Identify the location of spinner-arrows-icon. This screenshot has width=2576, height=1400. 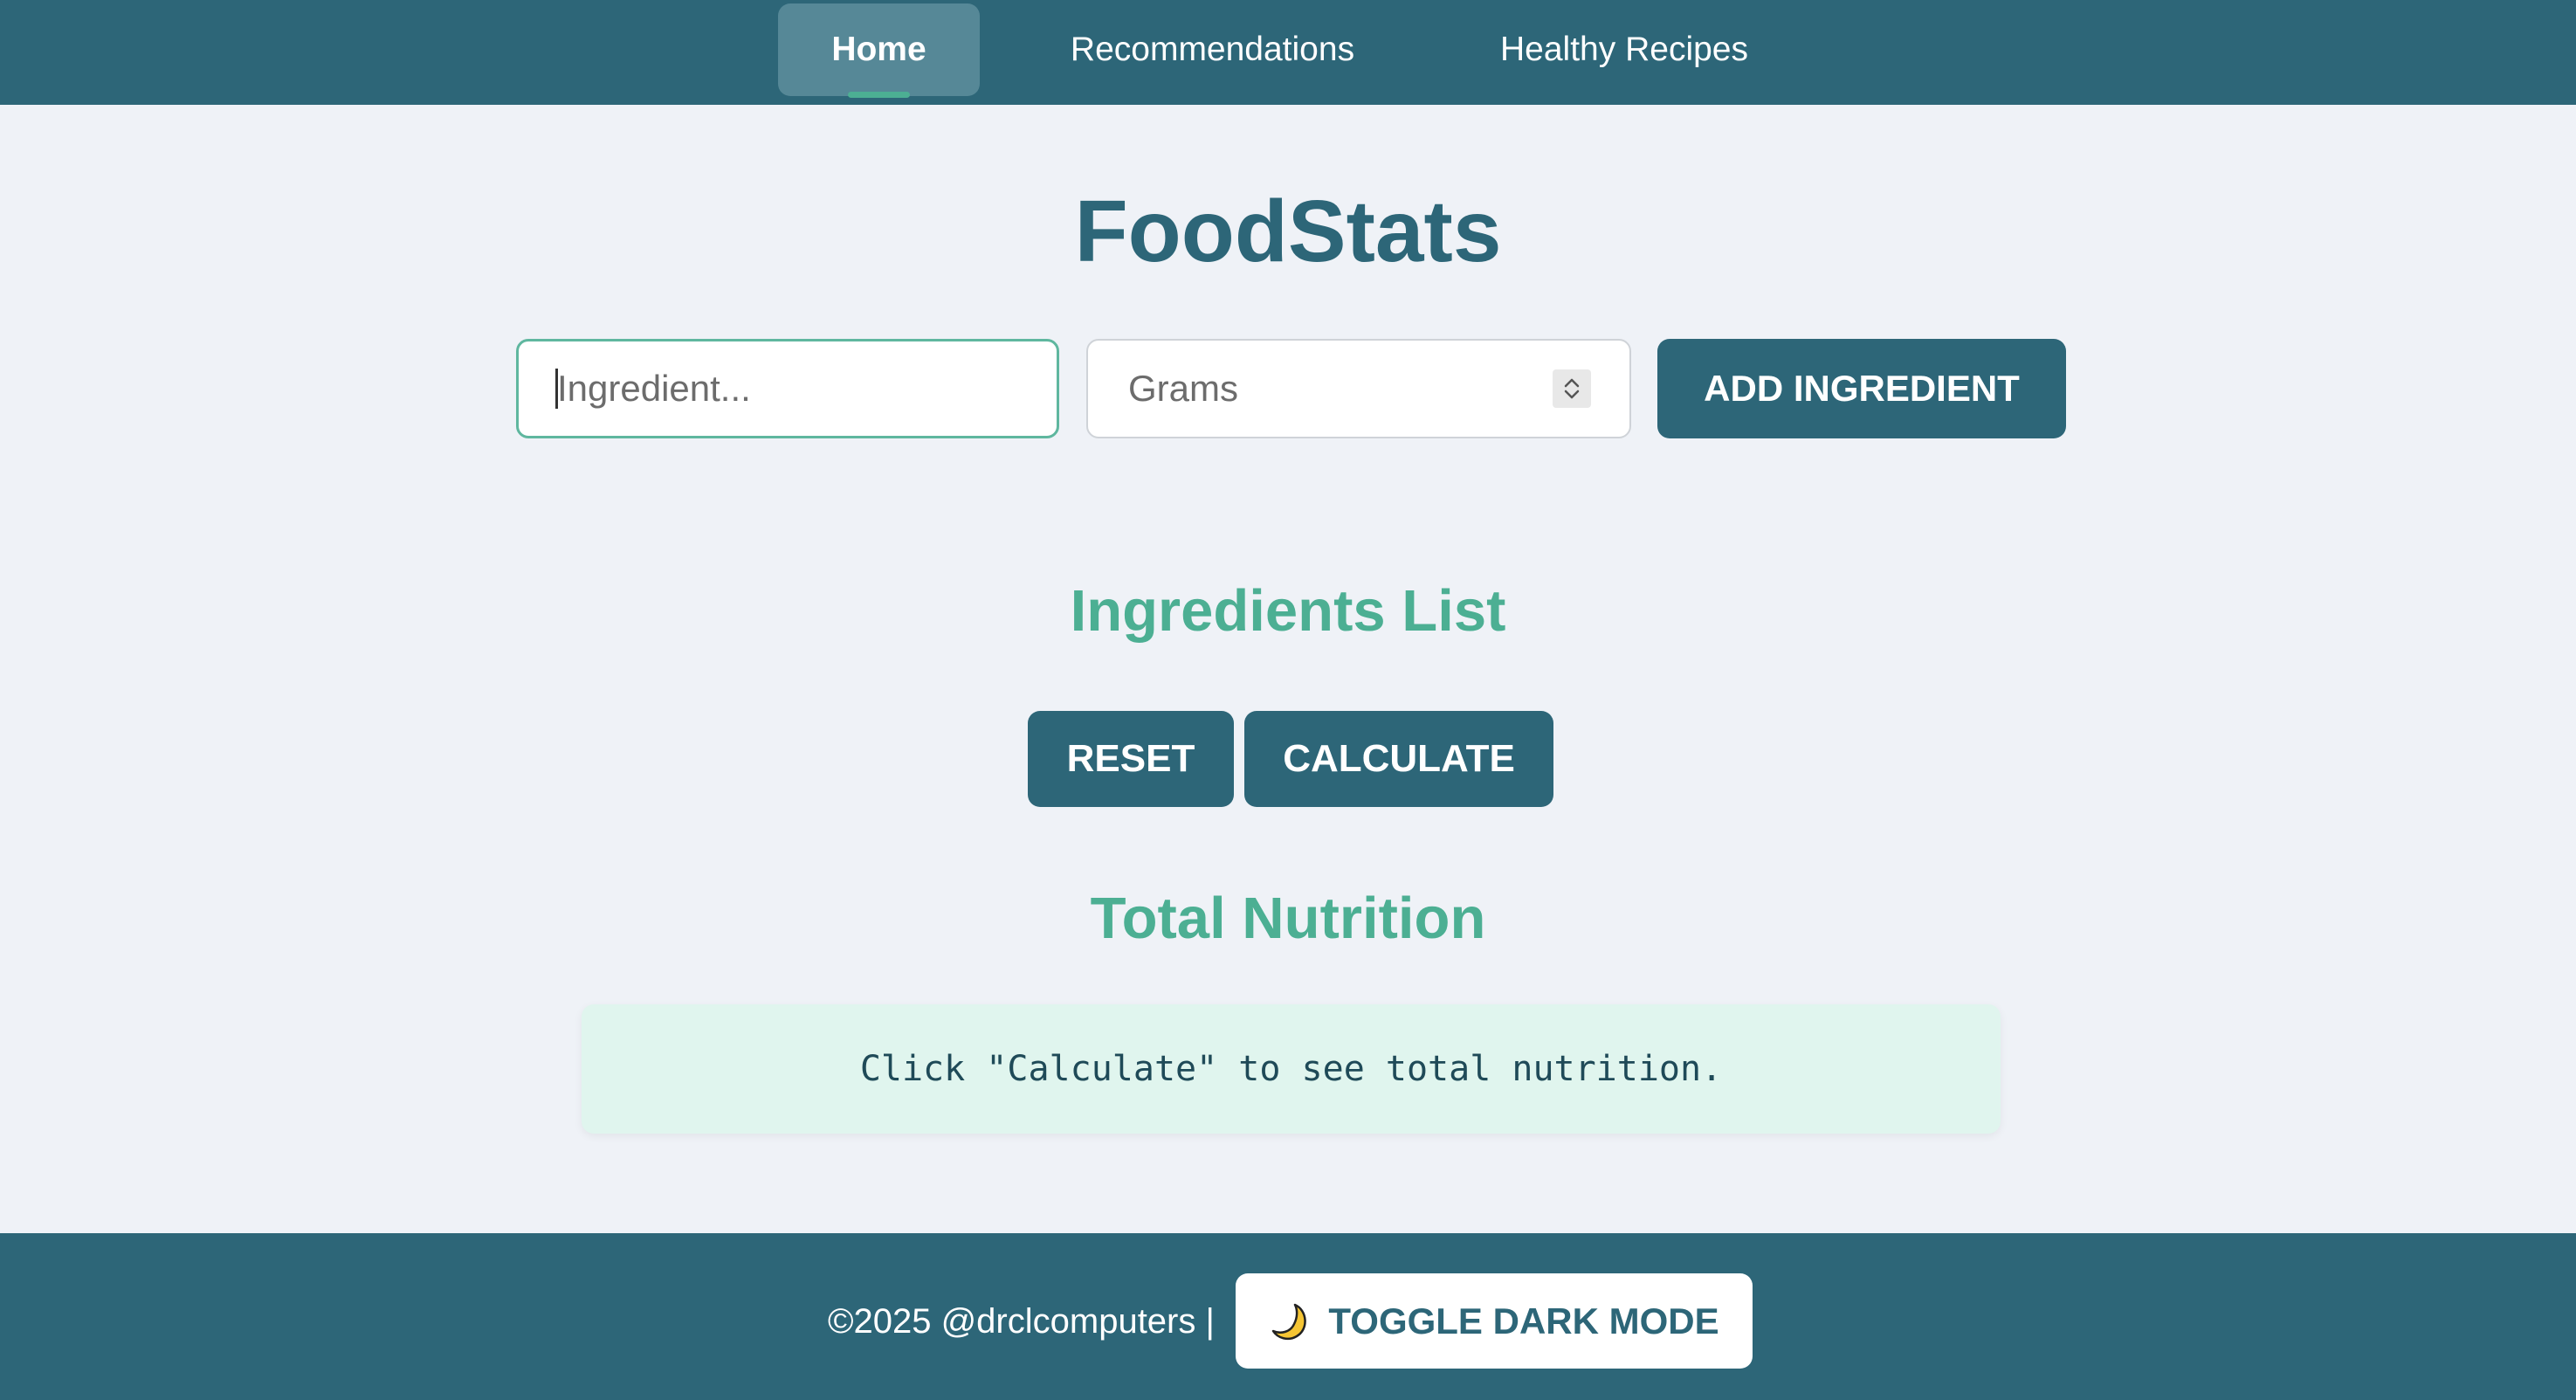
(1572, 388).